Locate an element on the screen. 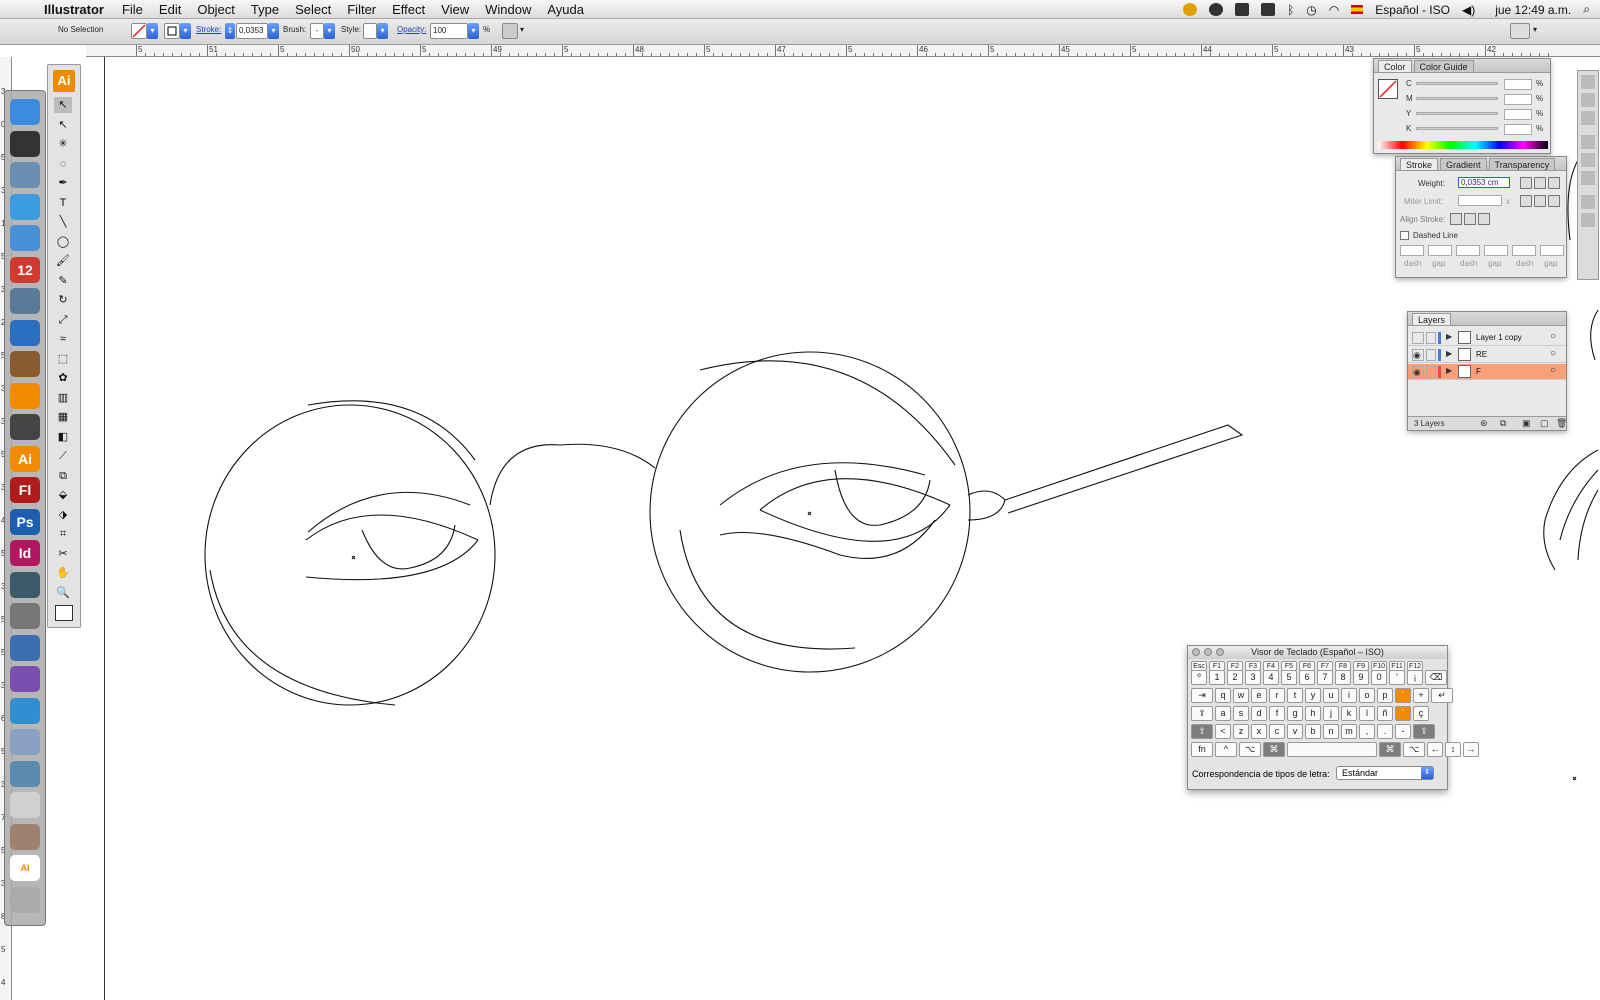  key: o is located at coordinates (1367, 695).